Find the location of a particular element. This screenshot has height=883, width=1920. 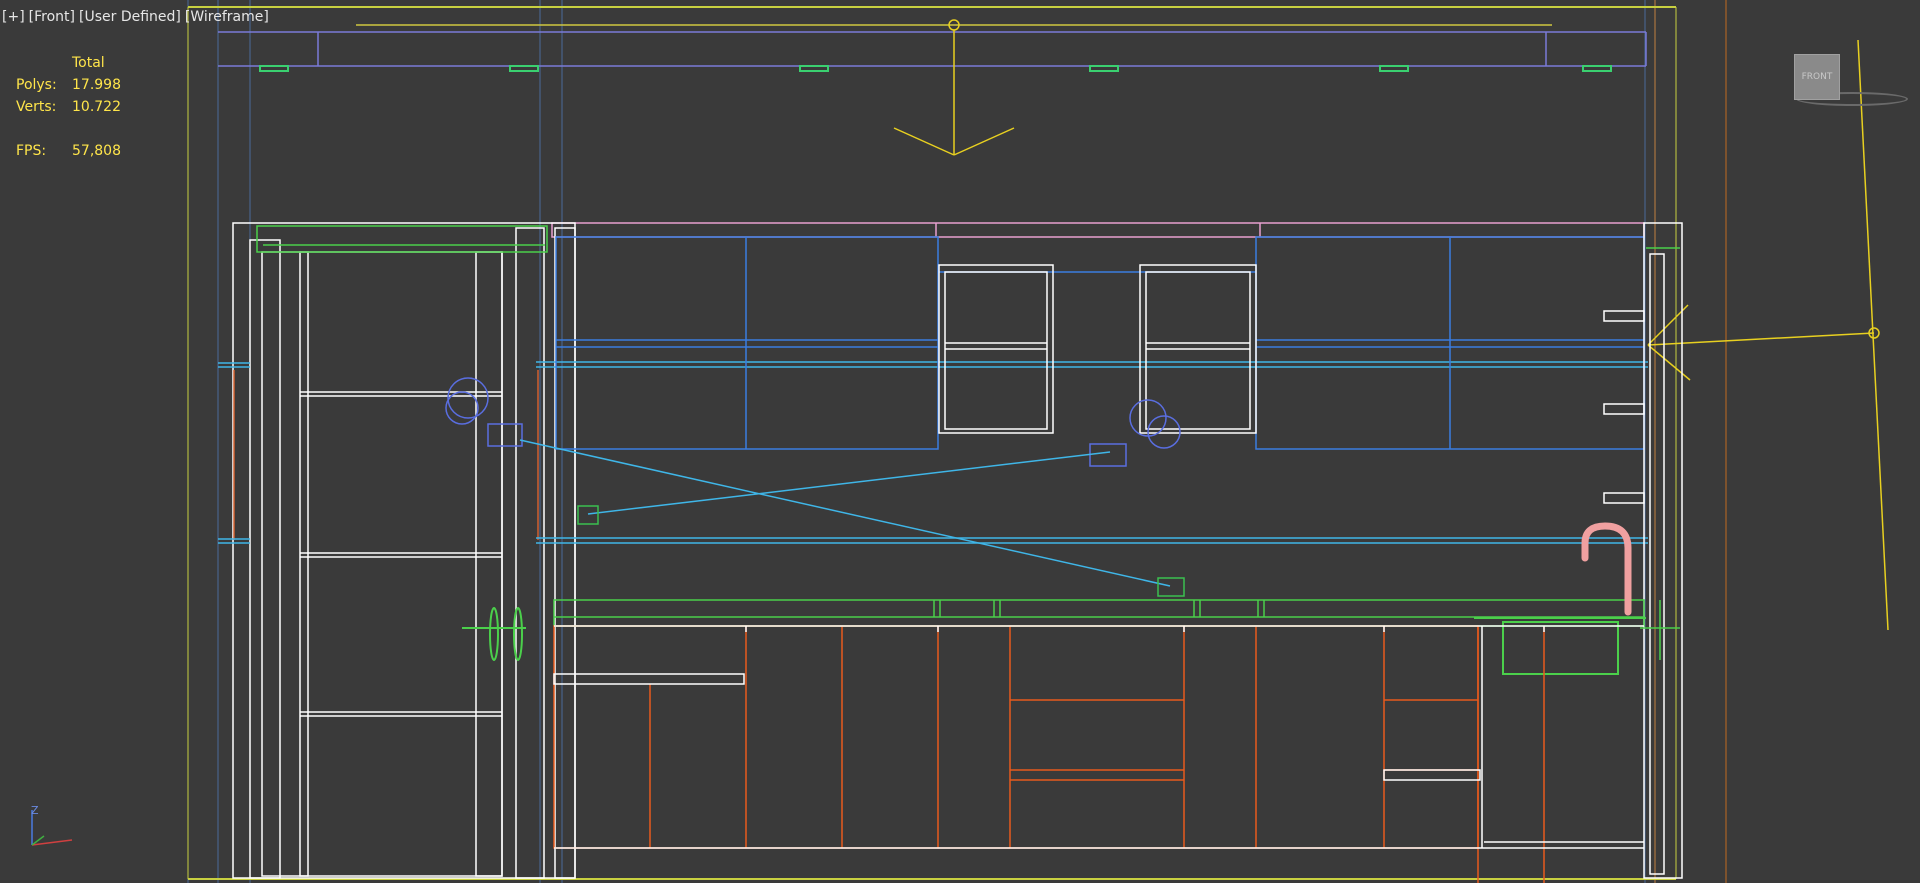

polys-value: 17.998 is located at coordinates (96, 85).